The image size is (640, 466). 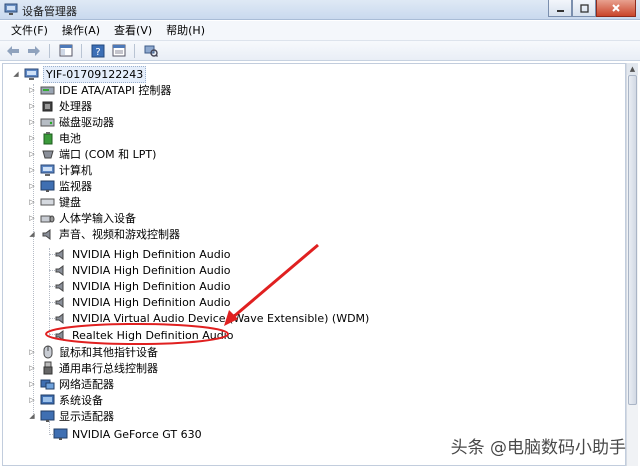 I want to click on menu-file: 文件(F), so click(x=29, y=31).